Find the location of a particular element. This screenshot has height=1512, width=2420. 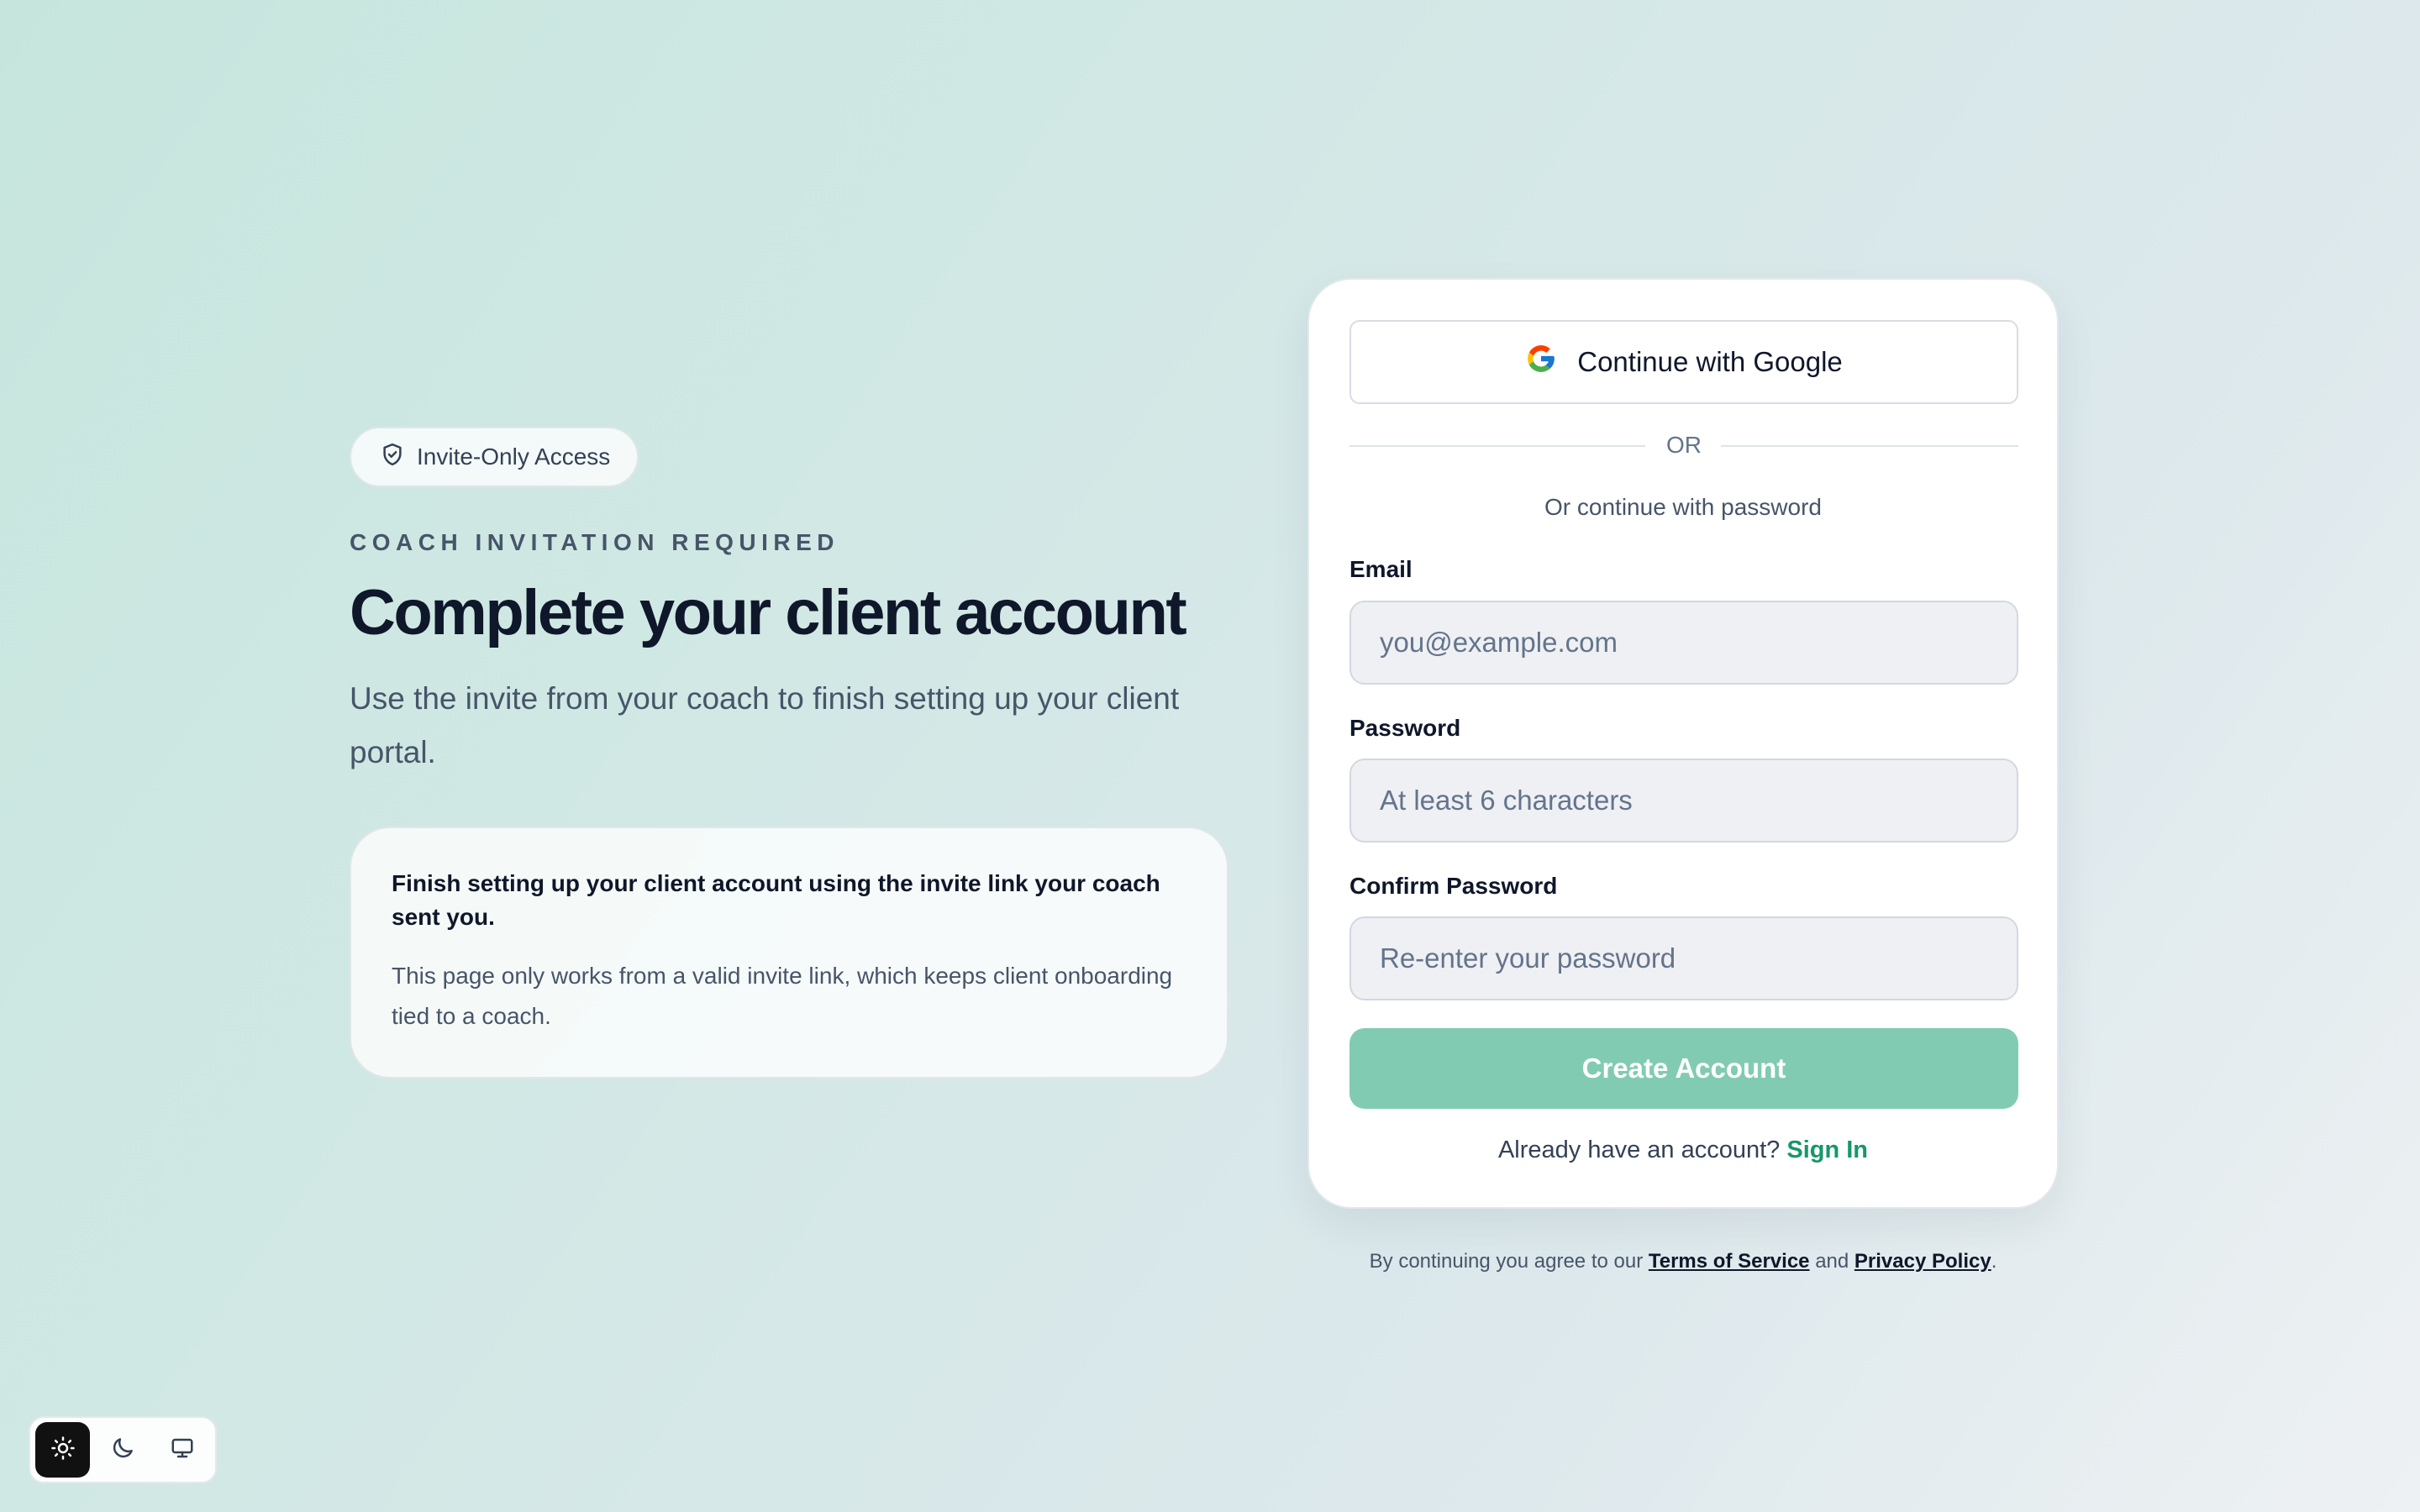

moon-icon is located at coordinates (123, 1450).